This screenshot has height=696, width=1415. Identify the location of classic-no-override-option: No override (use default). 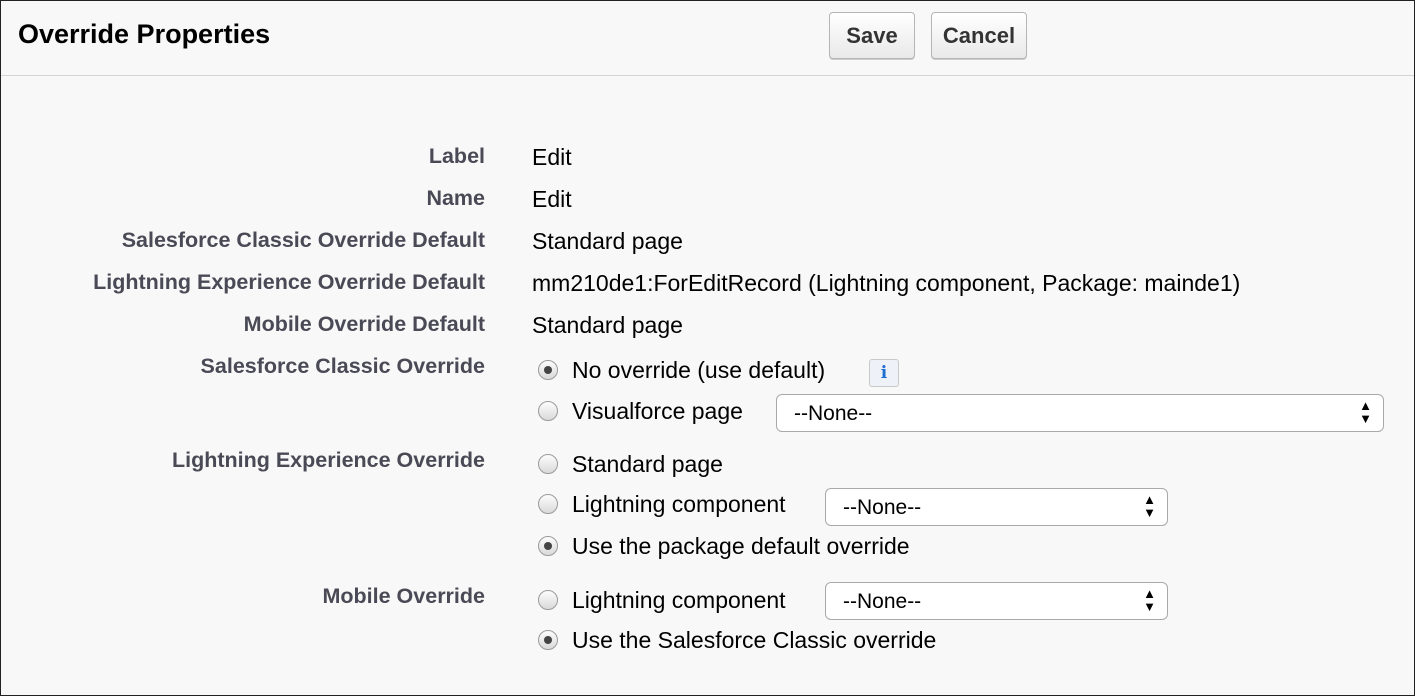
(681, 370).